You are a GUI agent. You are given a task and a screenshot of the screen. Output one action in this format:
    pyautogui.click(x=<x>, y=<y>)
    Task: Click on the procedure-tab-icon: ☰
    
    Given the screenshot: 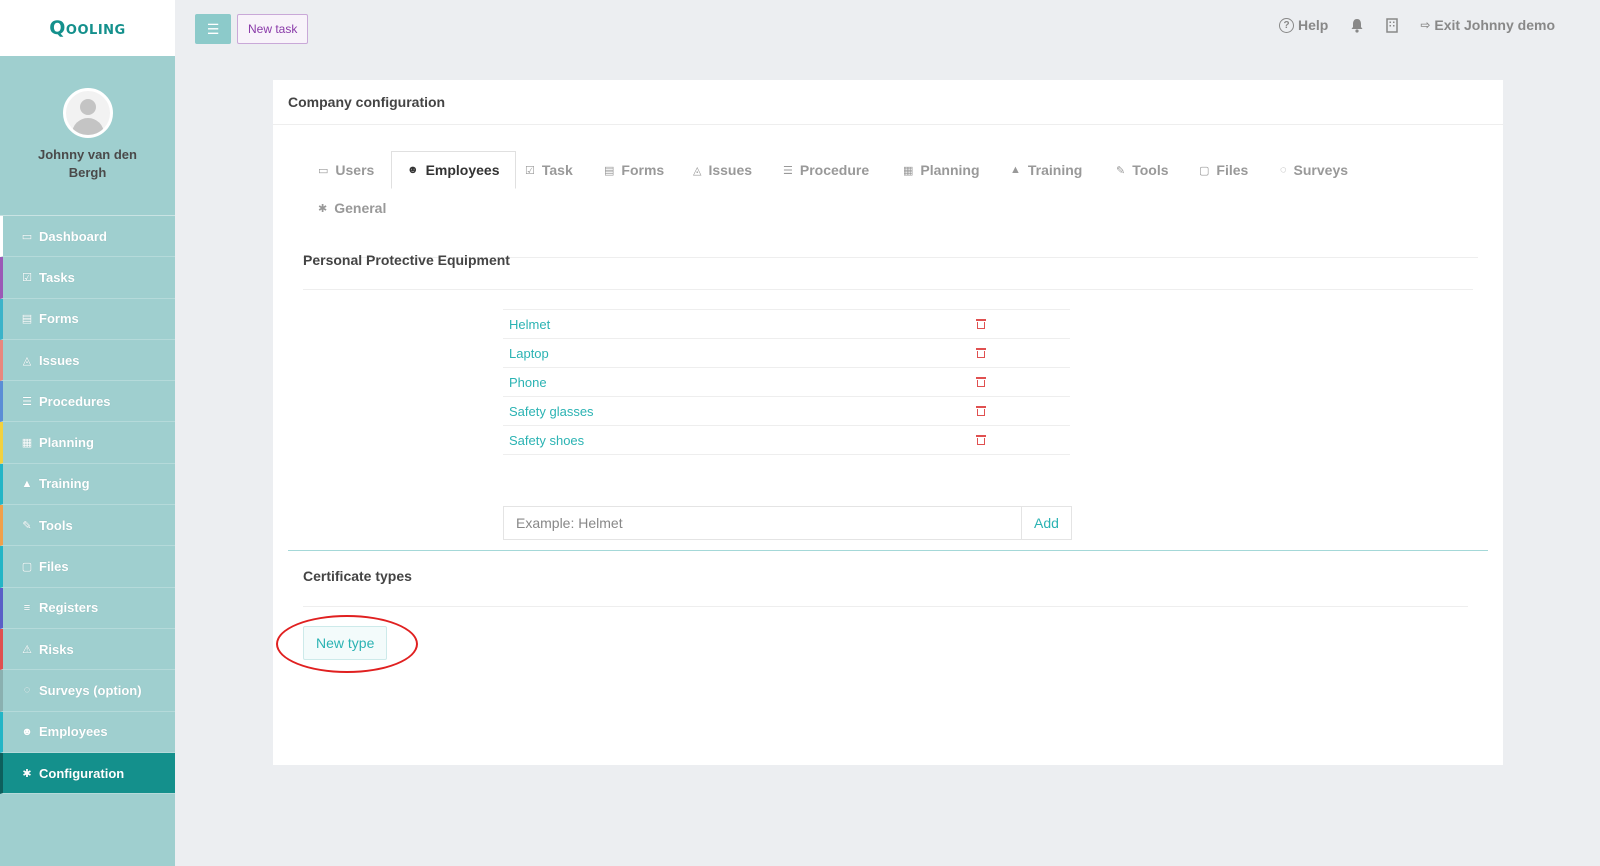 What is the action you would take?
    pyautogui.click(x=788, y=170)
    